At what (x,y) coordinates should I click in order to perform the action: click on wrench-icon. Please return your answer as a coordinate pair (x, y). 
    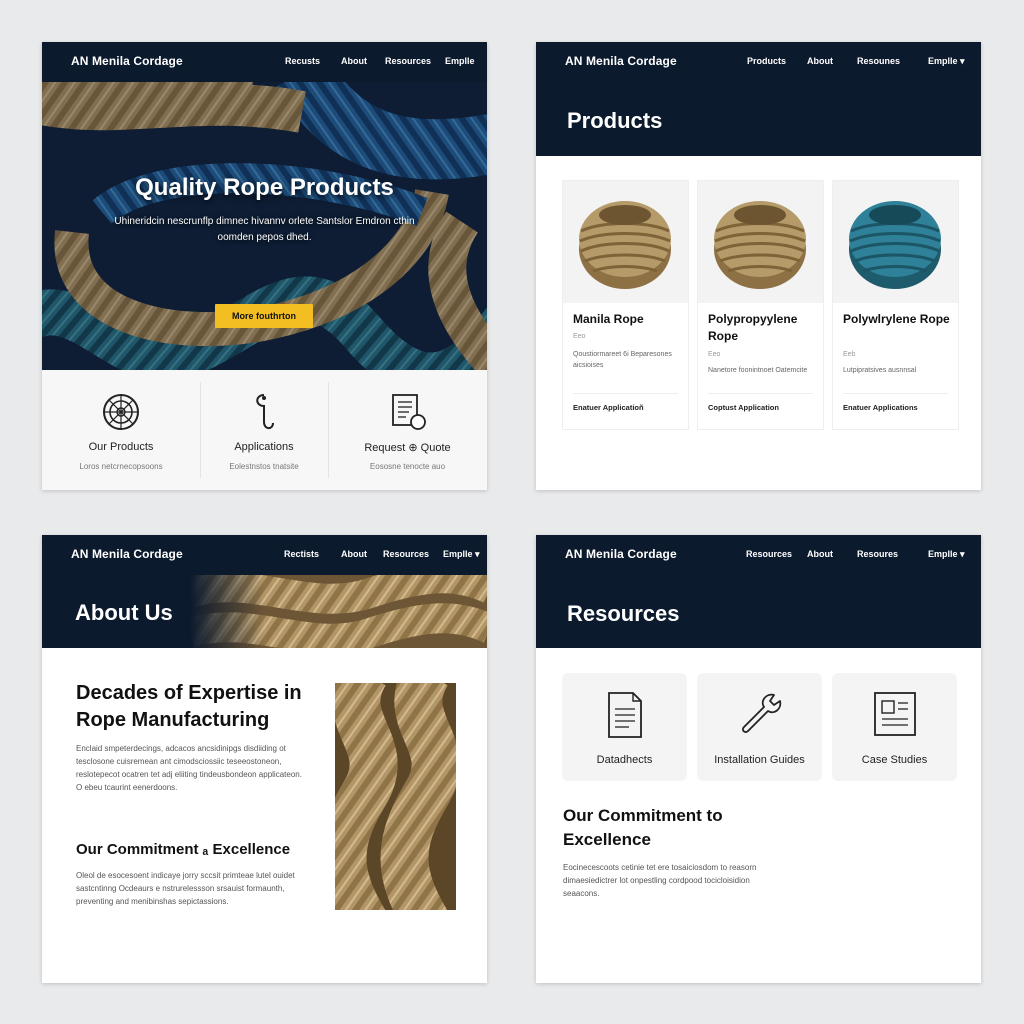
    Looking at the image, I should click on (760, 717).